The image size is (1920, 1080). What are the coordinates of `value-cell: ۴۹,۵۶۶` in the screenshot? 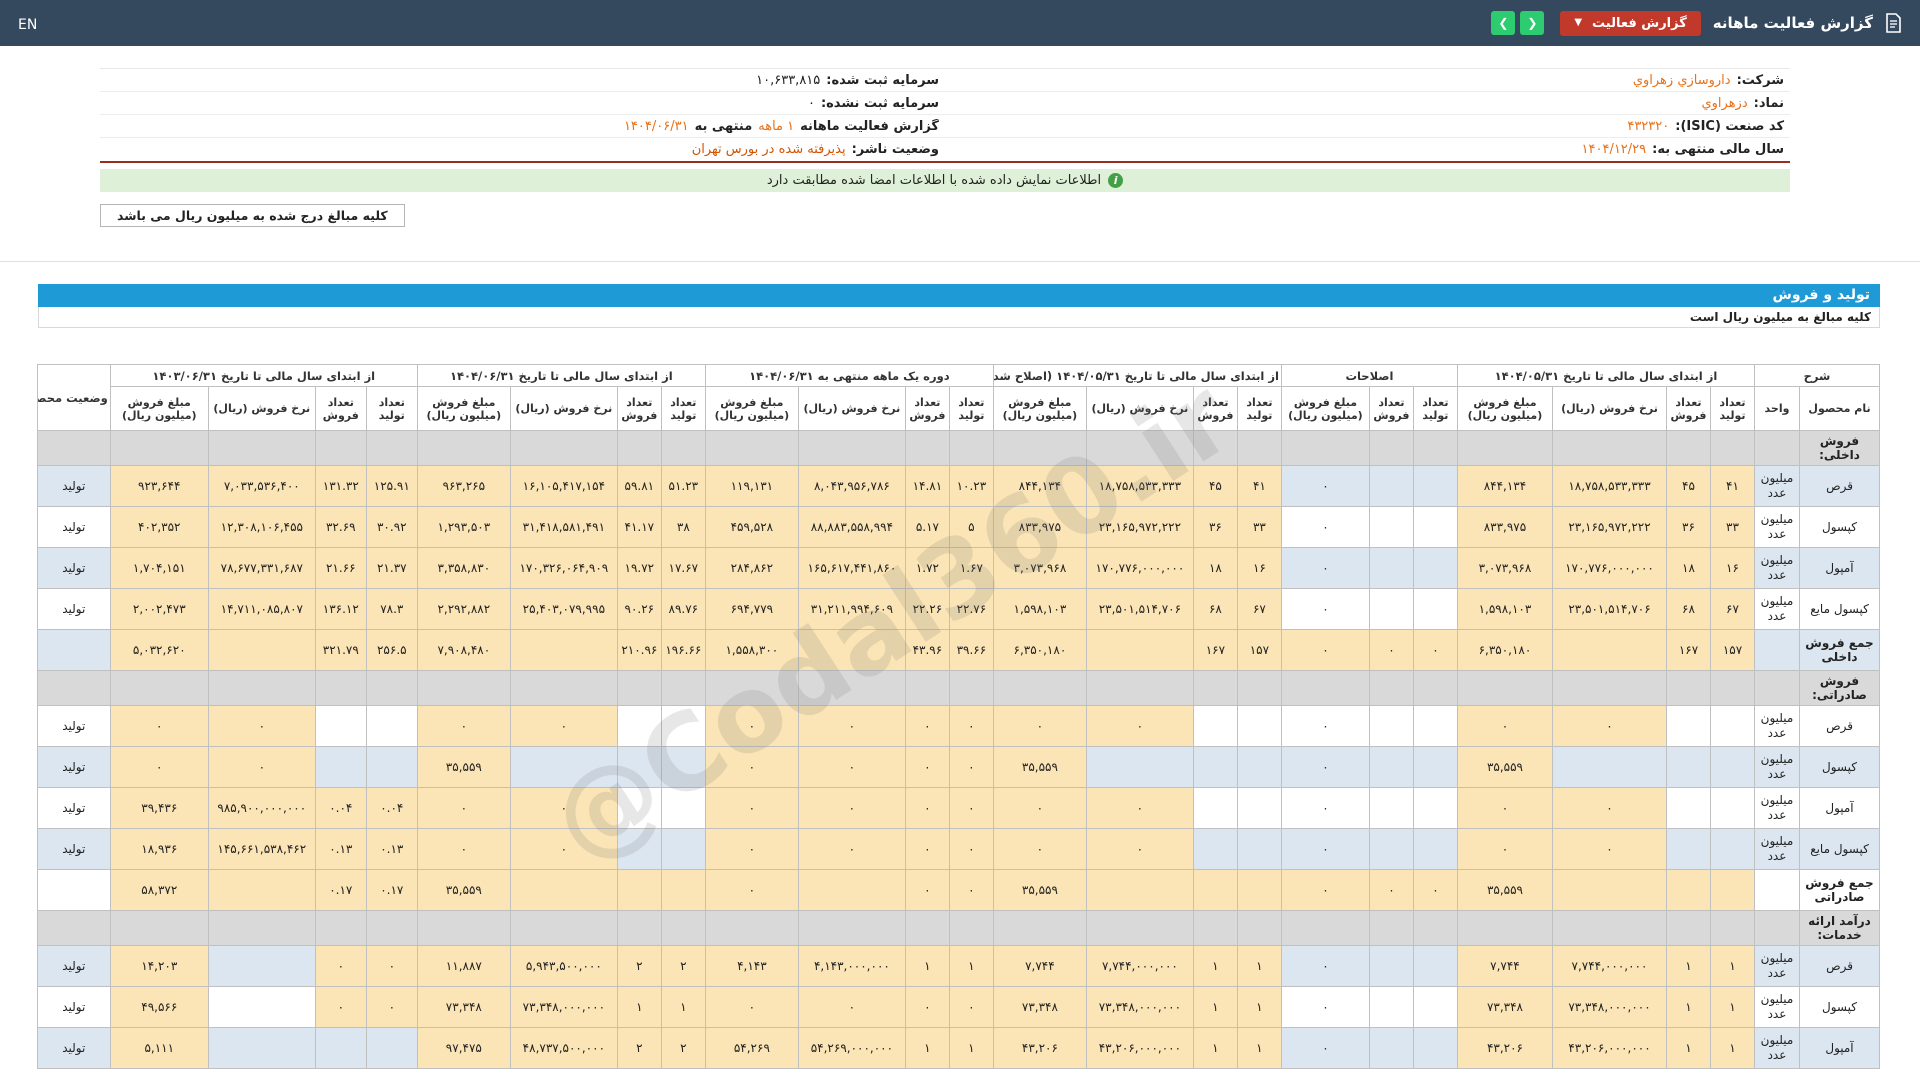 It's located at (159, 1007).